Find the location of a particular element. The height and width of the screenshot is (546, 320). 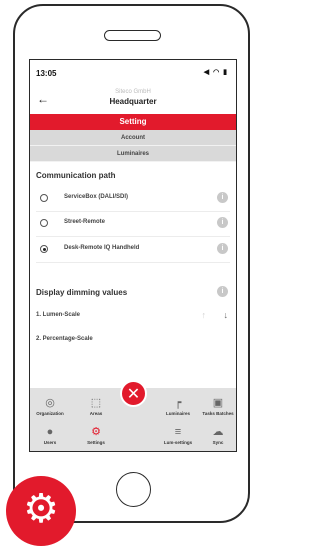

cloud-check-icon: ☁ is located at coordinates (218, 432).